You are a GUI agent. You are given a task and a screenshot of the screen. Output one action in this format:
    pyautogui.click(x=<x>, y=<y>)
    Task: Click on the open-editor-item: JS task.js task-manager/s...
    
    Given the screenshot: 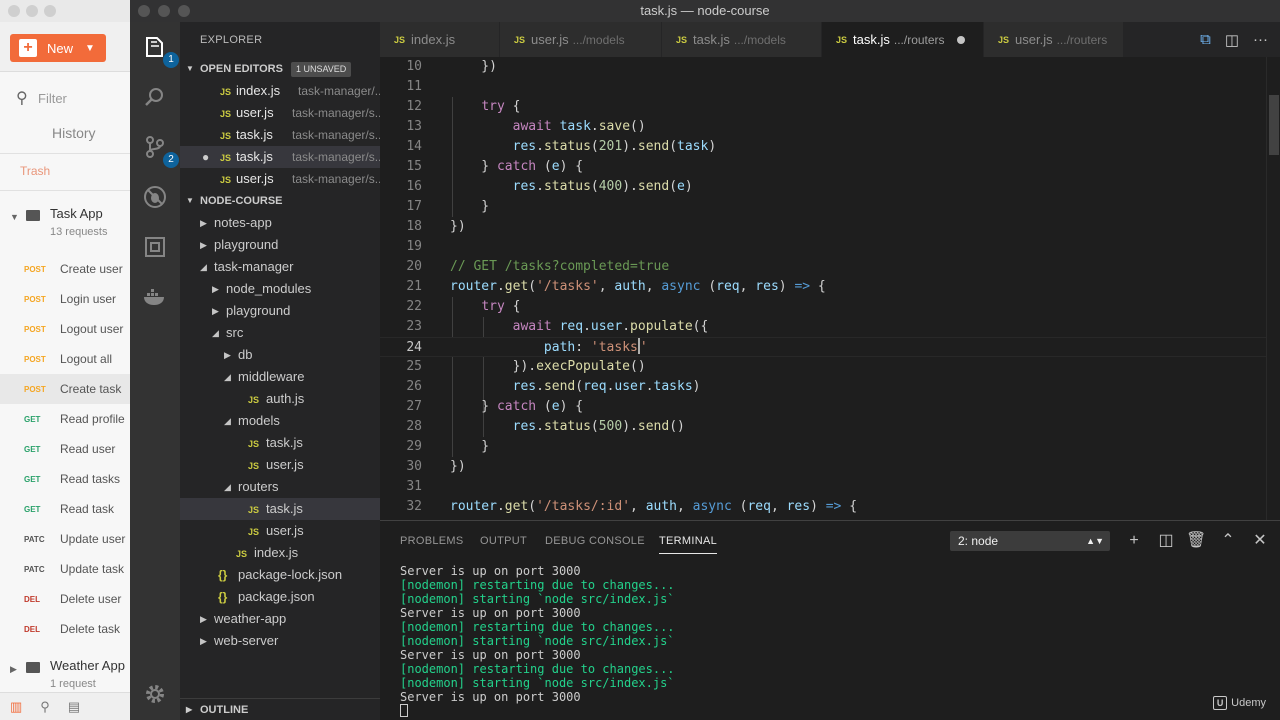 What is the action you would take?
    pyautogui.click(x=280, y=135)
    